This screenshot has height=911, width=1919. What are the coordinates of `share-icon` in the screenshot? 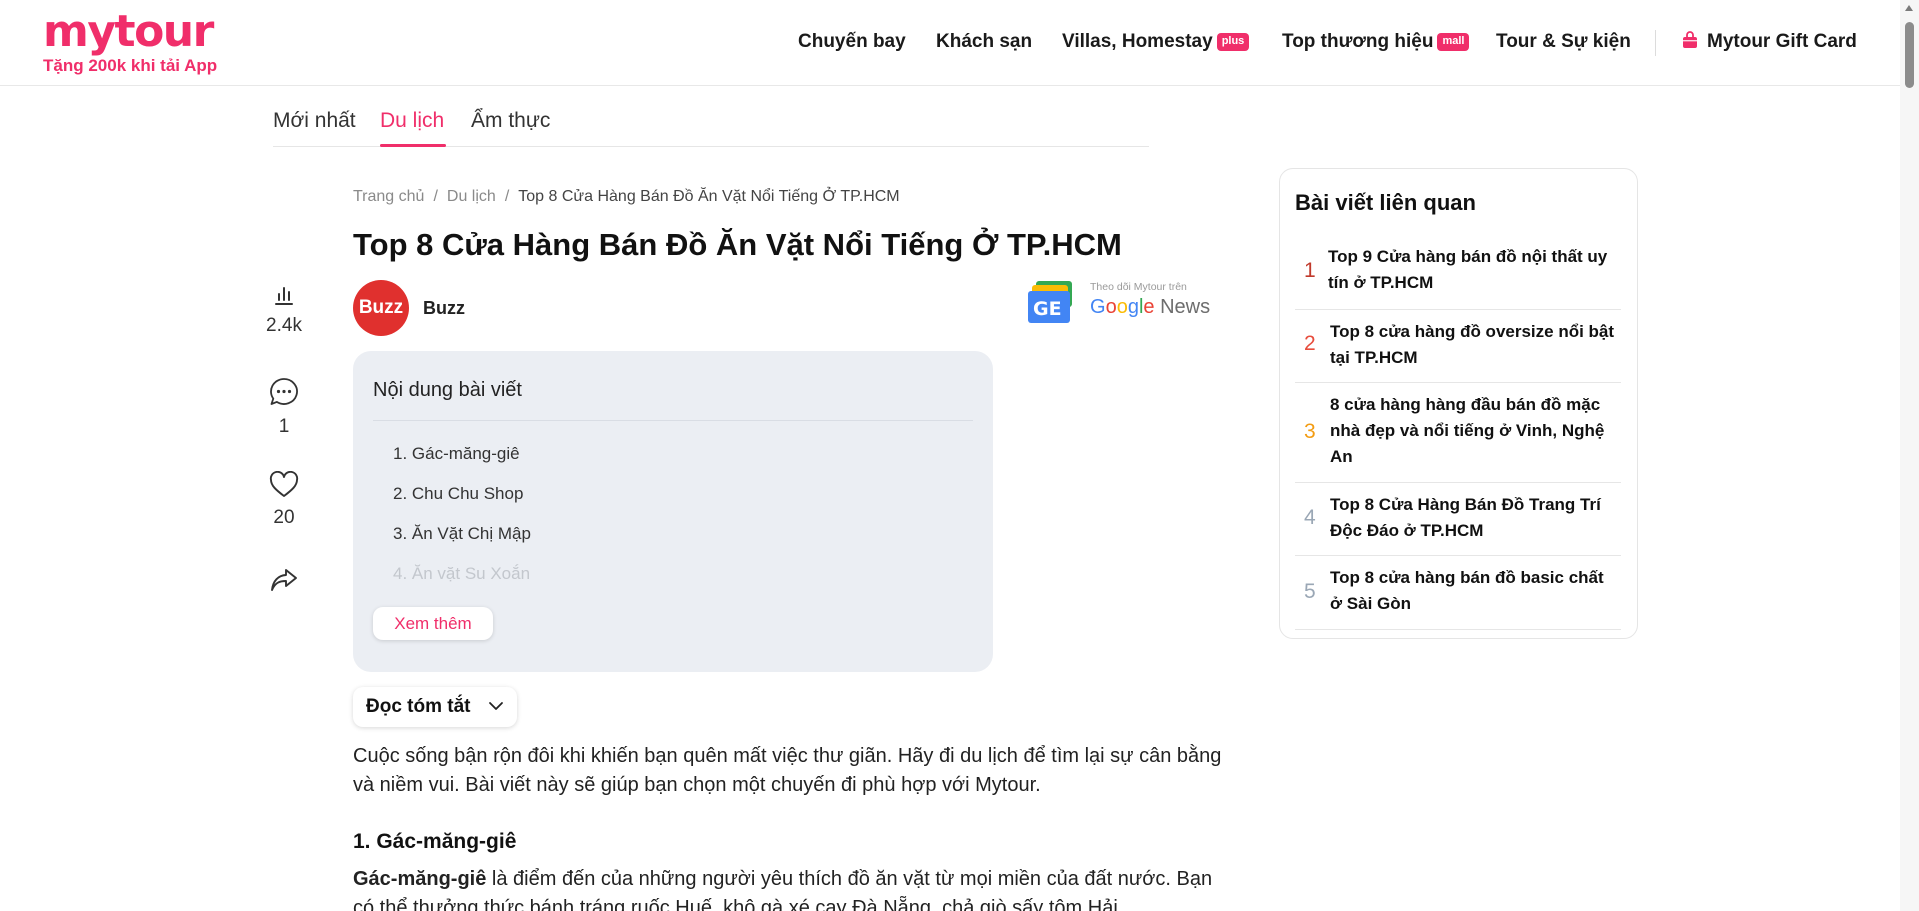 It's located at (284, 580).